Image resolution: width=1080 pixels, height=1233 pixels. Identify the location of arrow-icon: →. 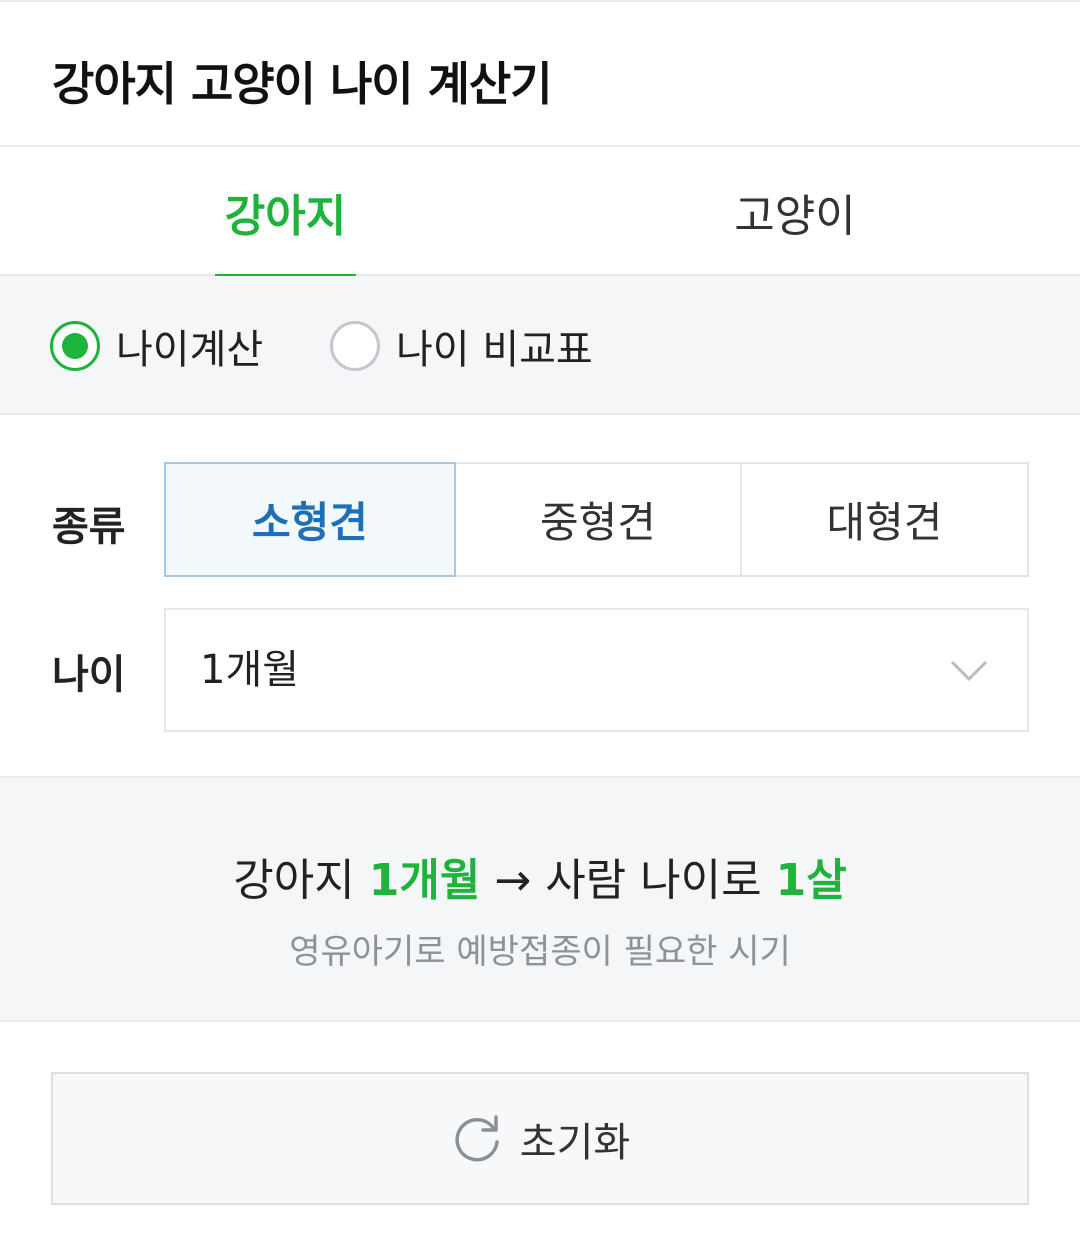
(513, 880).